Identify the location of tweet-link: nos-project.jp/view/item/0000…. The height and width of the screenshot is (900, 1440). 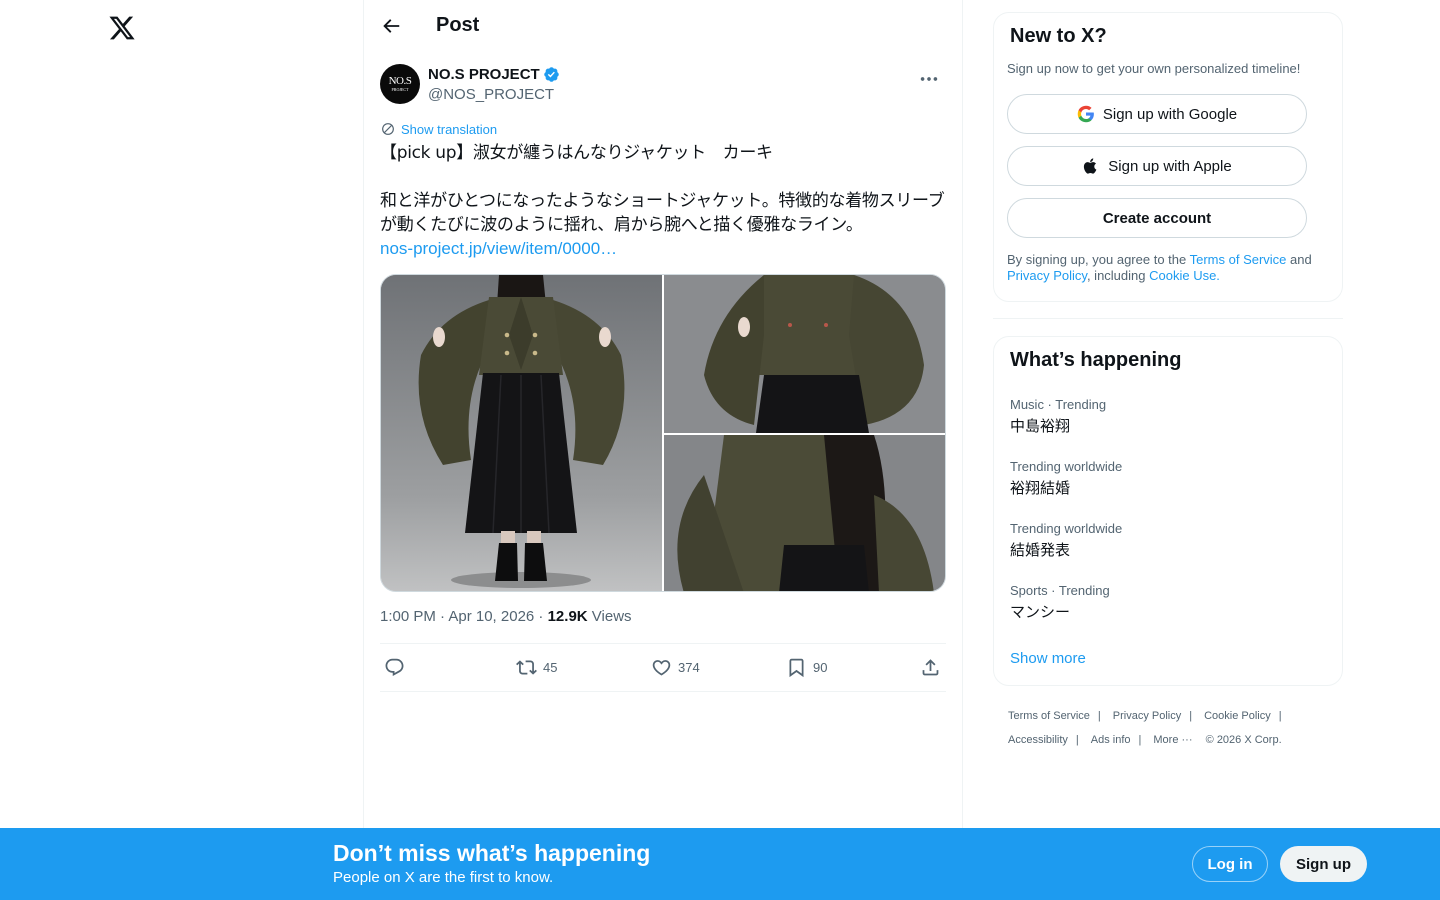
(663, 249).